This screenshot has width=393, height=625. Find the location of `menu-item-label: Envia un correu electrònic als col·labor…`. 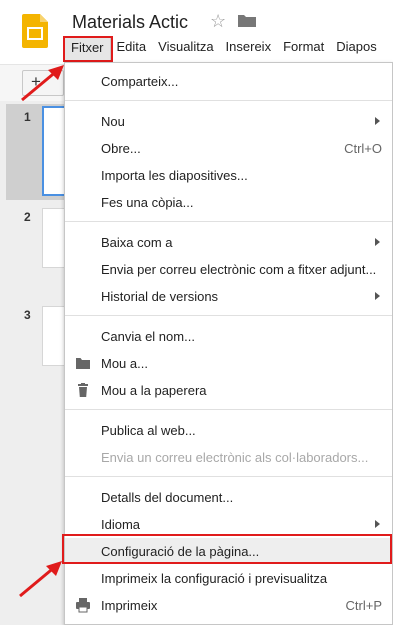

menu-item-label: Envia un correu electrònic als col·labor… is located at coordinates (235, 457).